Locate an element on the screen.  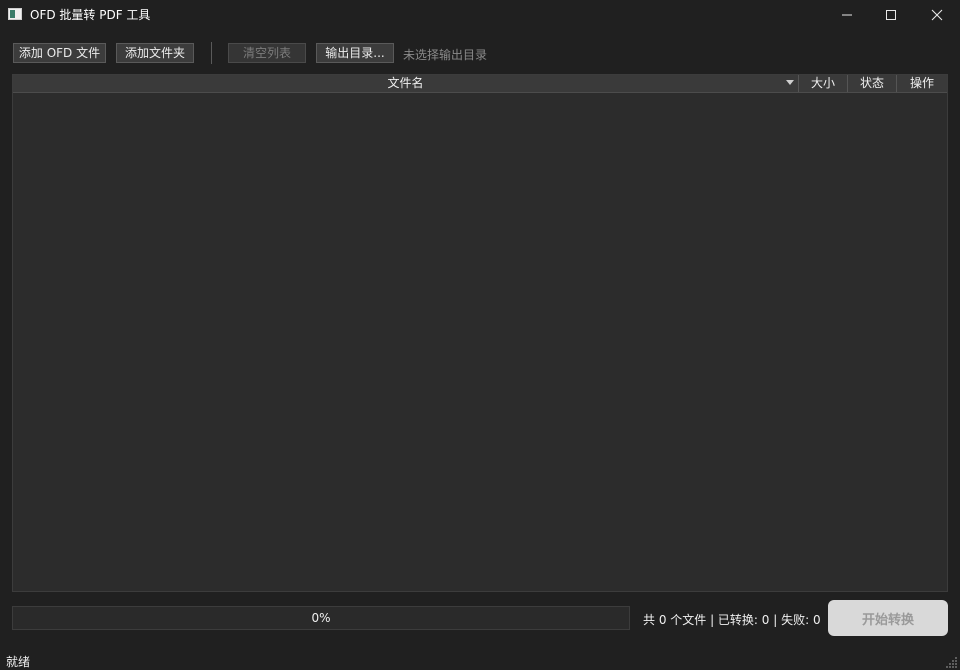
app-icon is located at coordinates (15, 14).